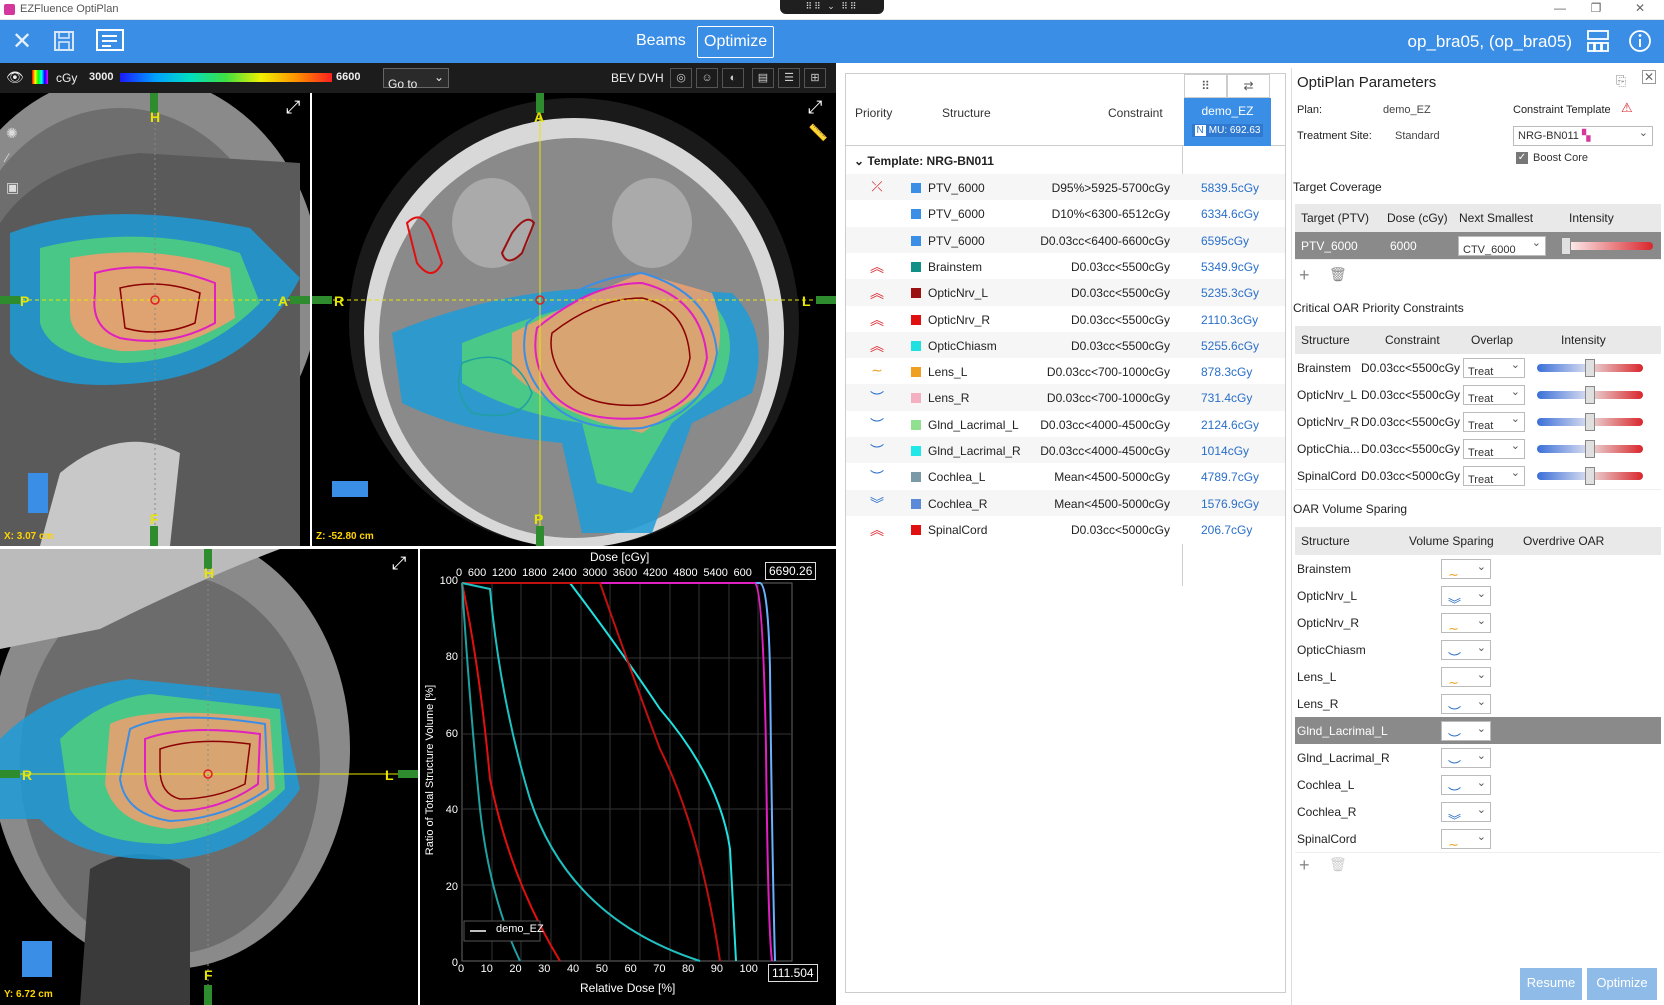  I want to click on colormap-icon, so click(40, 77).